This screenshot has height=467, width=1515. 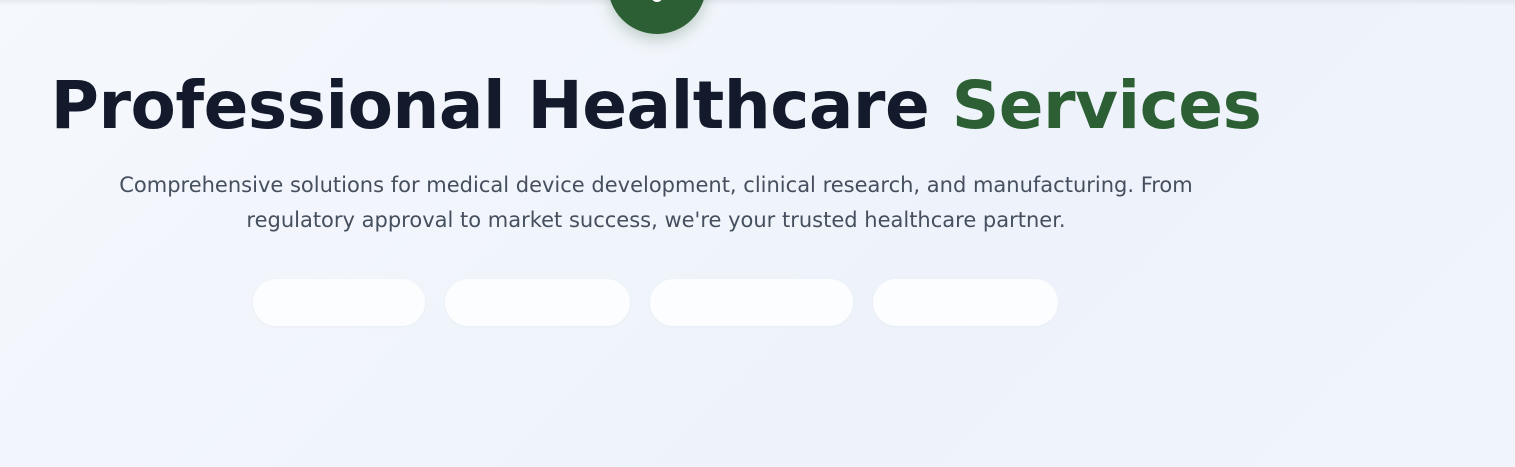 I want to click on service-filter-pills, so click(x=655, y=302).